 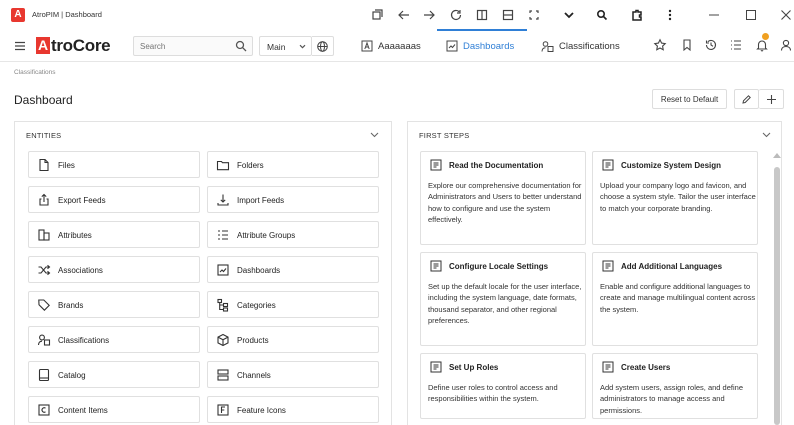 What do you see at coordinates (44, 235) in the screenshot?
I see `attributes-icon` at bounding box center [44, 235].